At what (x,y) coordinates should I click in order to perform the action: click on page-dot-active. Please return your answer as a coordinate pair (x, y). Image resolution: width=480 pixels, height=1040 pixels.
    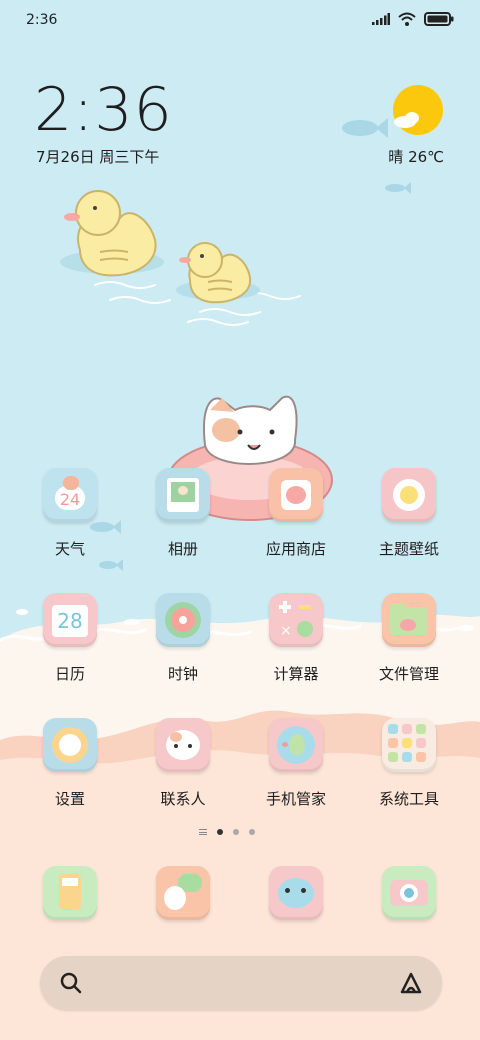
    Looking at the image, I should click on (220, 832).